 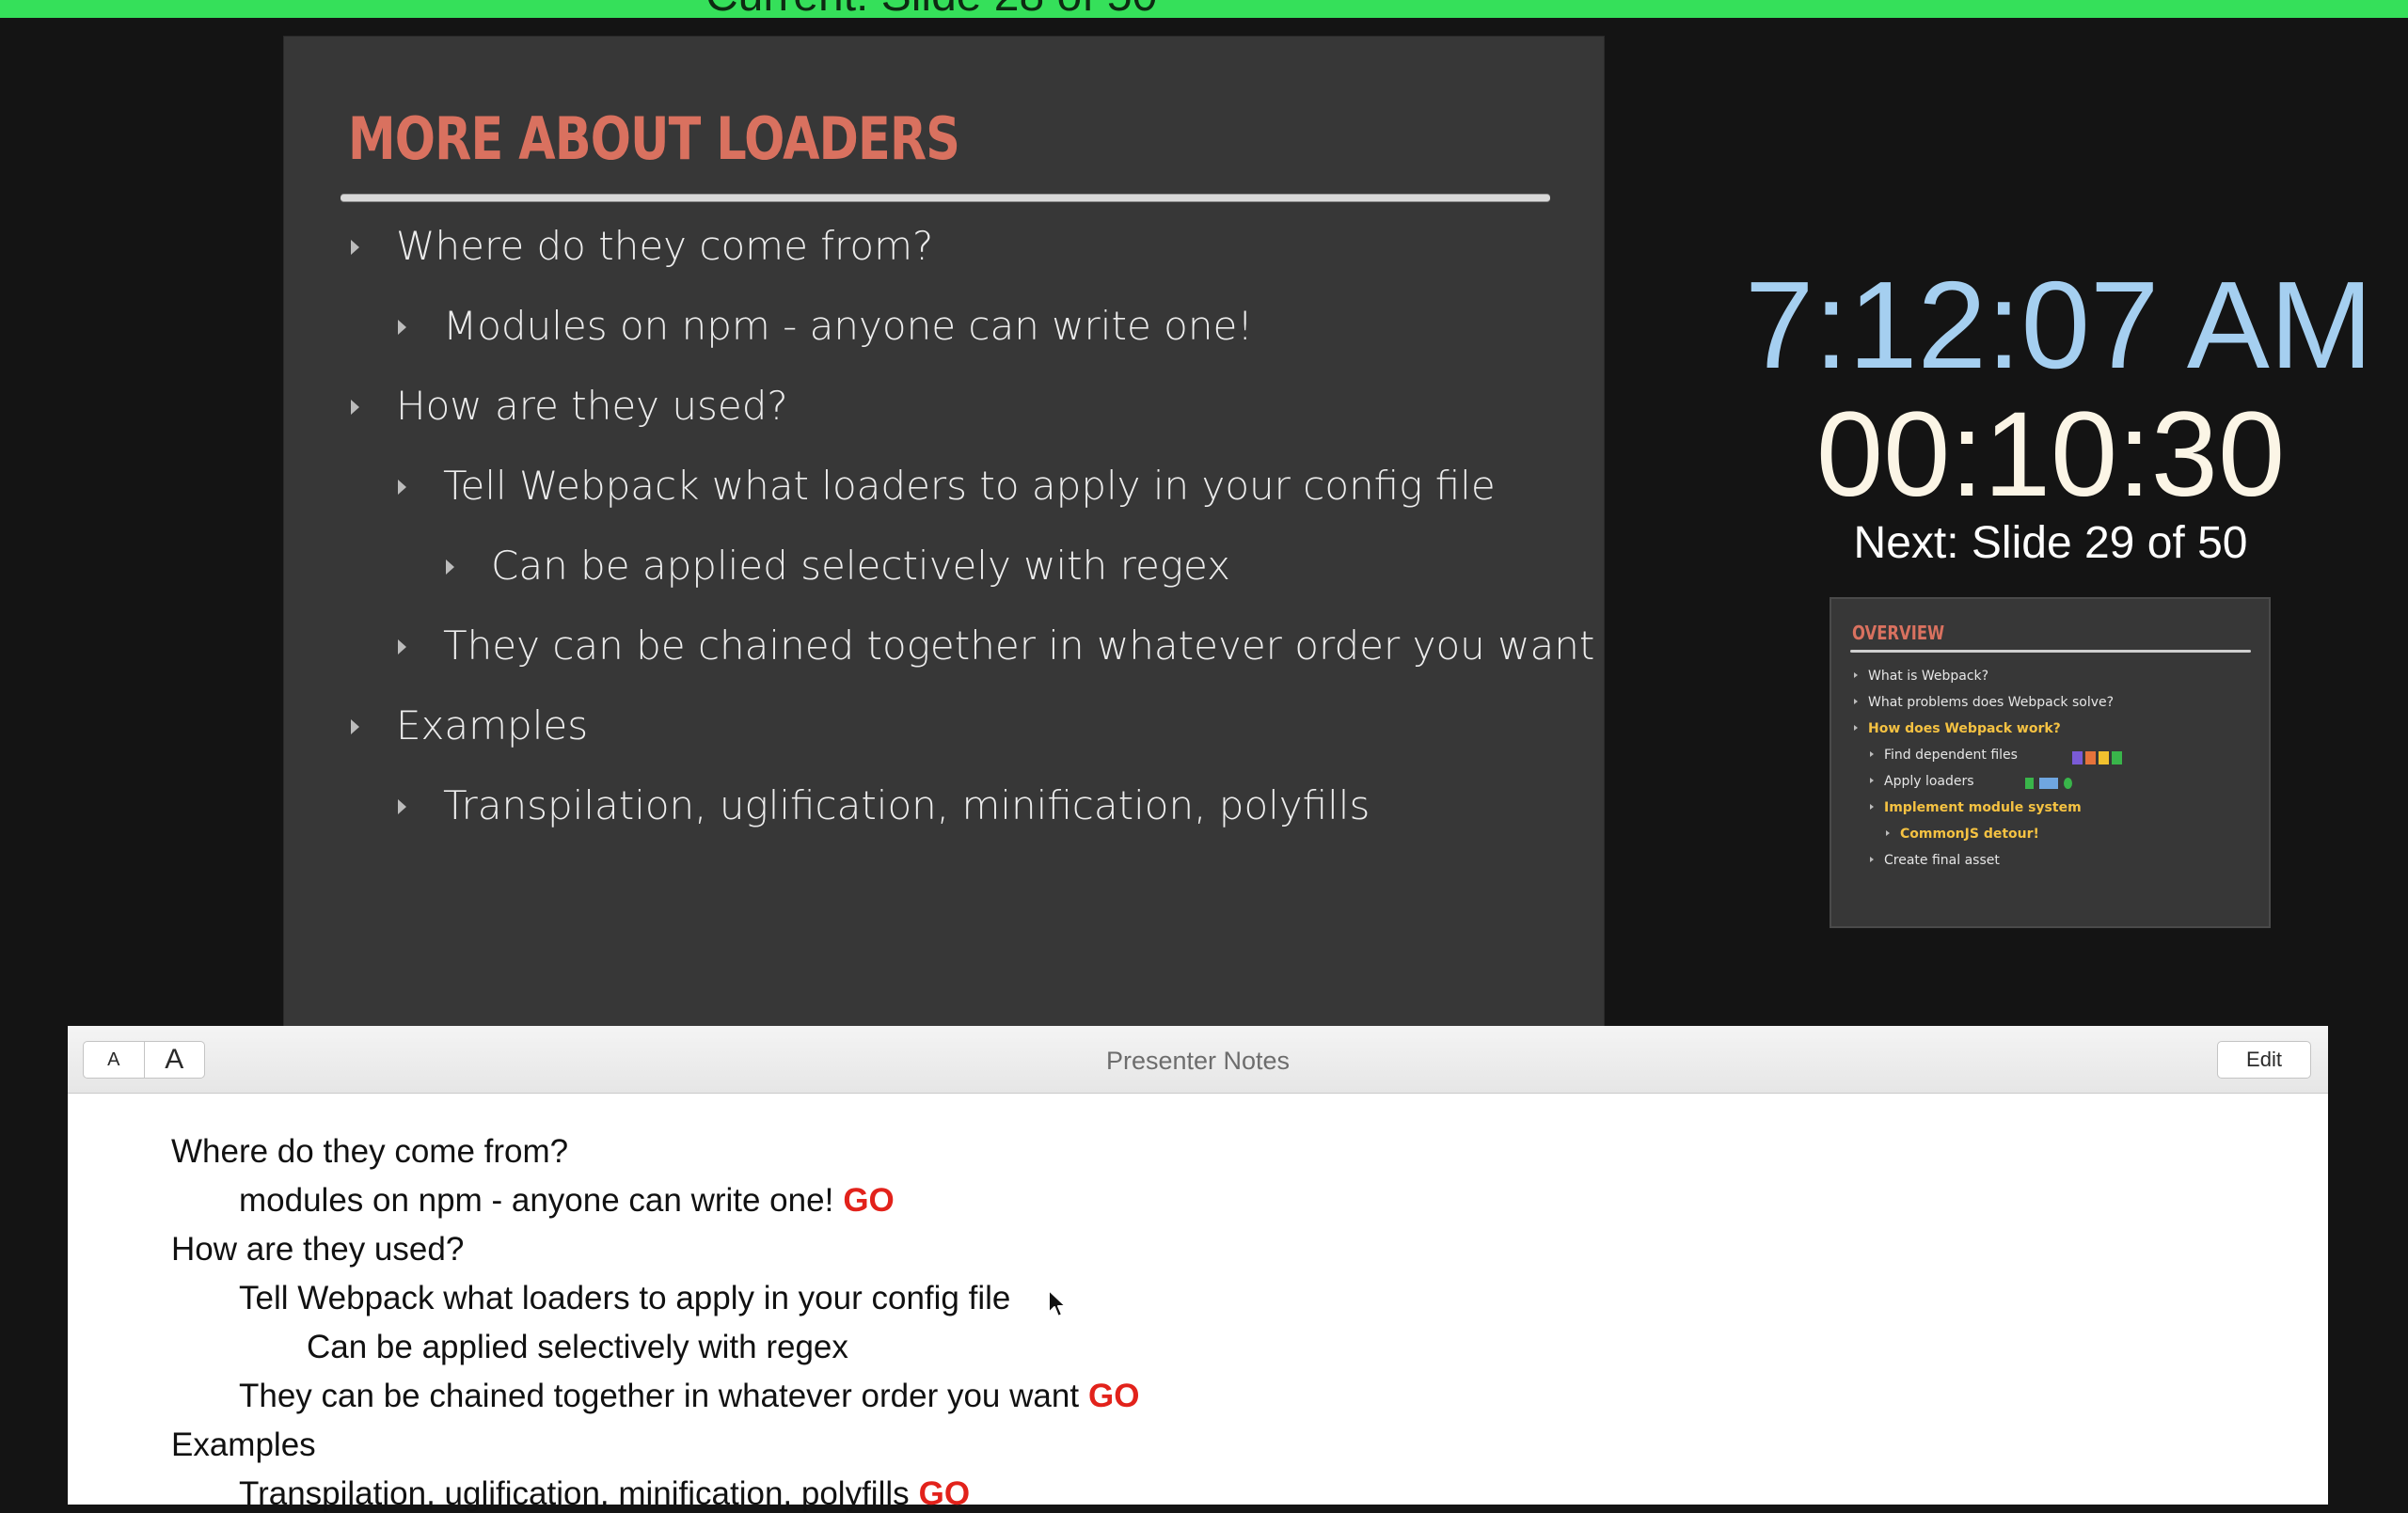 I want to click on thumbnail-title-rule, so click(x=2050, y=651).